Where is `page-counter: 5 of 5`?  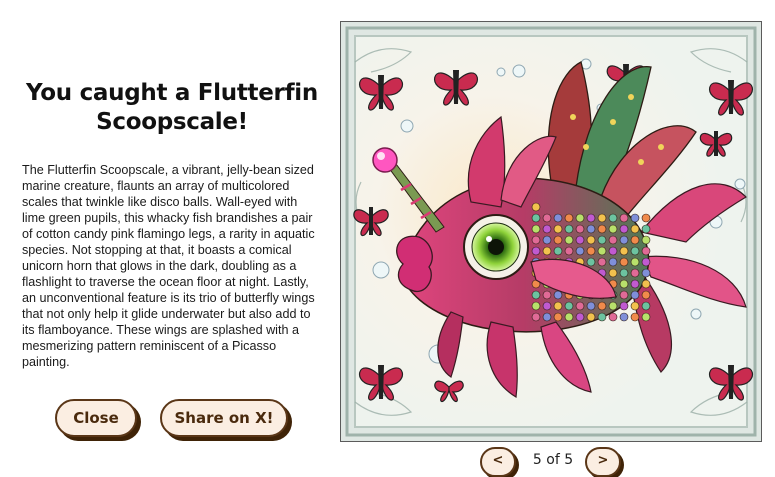
page-counter: 5 of 5 is located at coordinates (553, 460).